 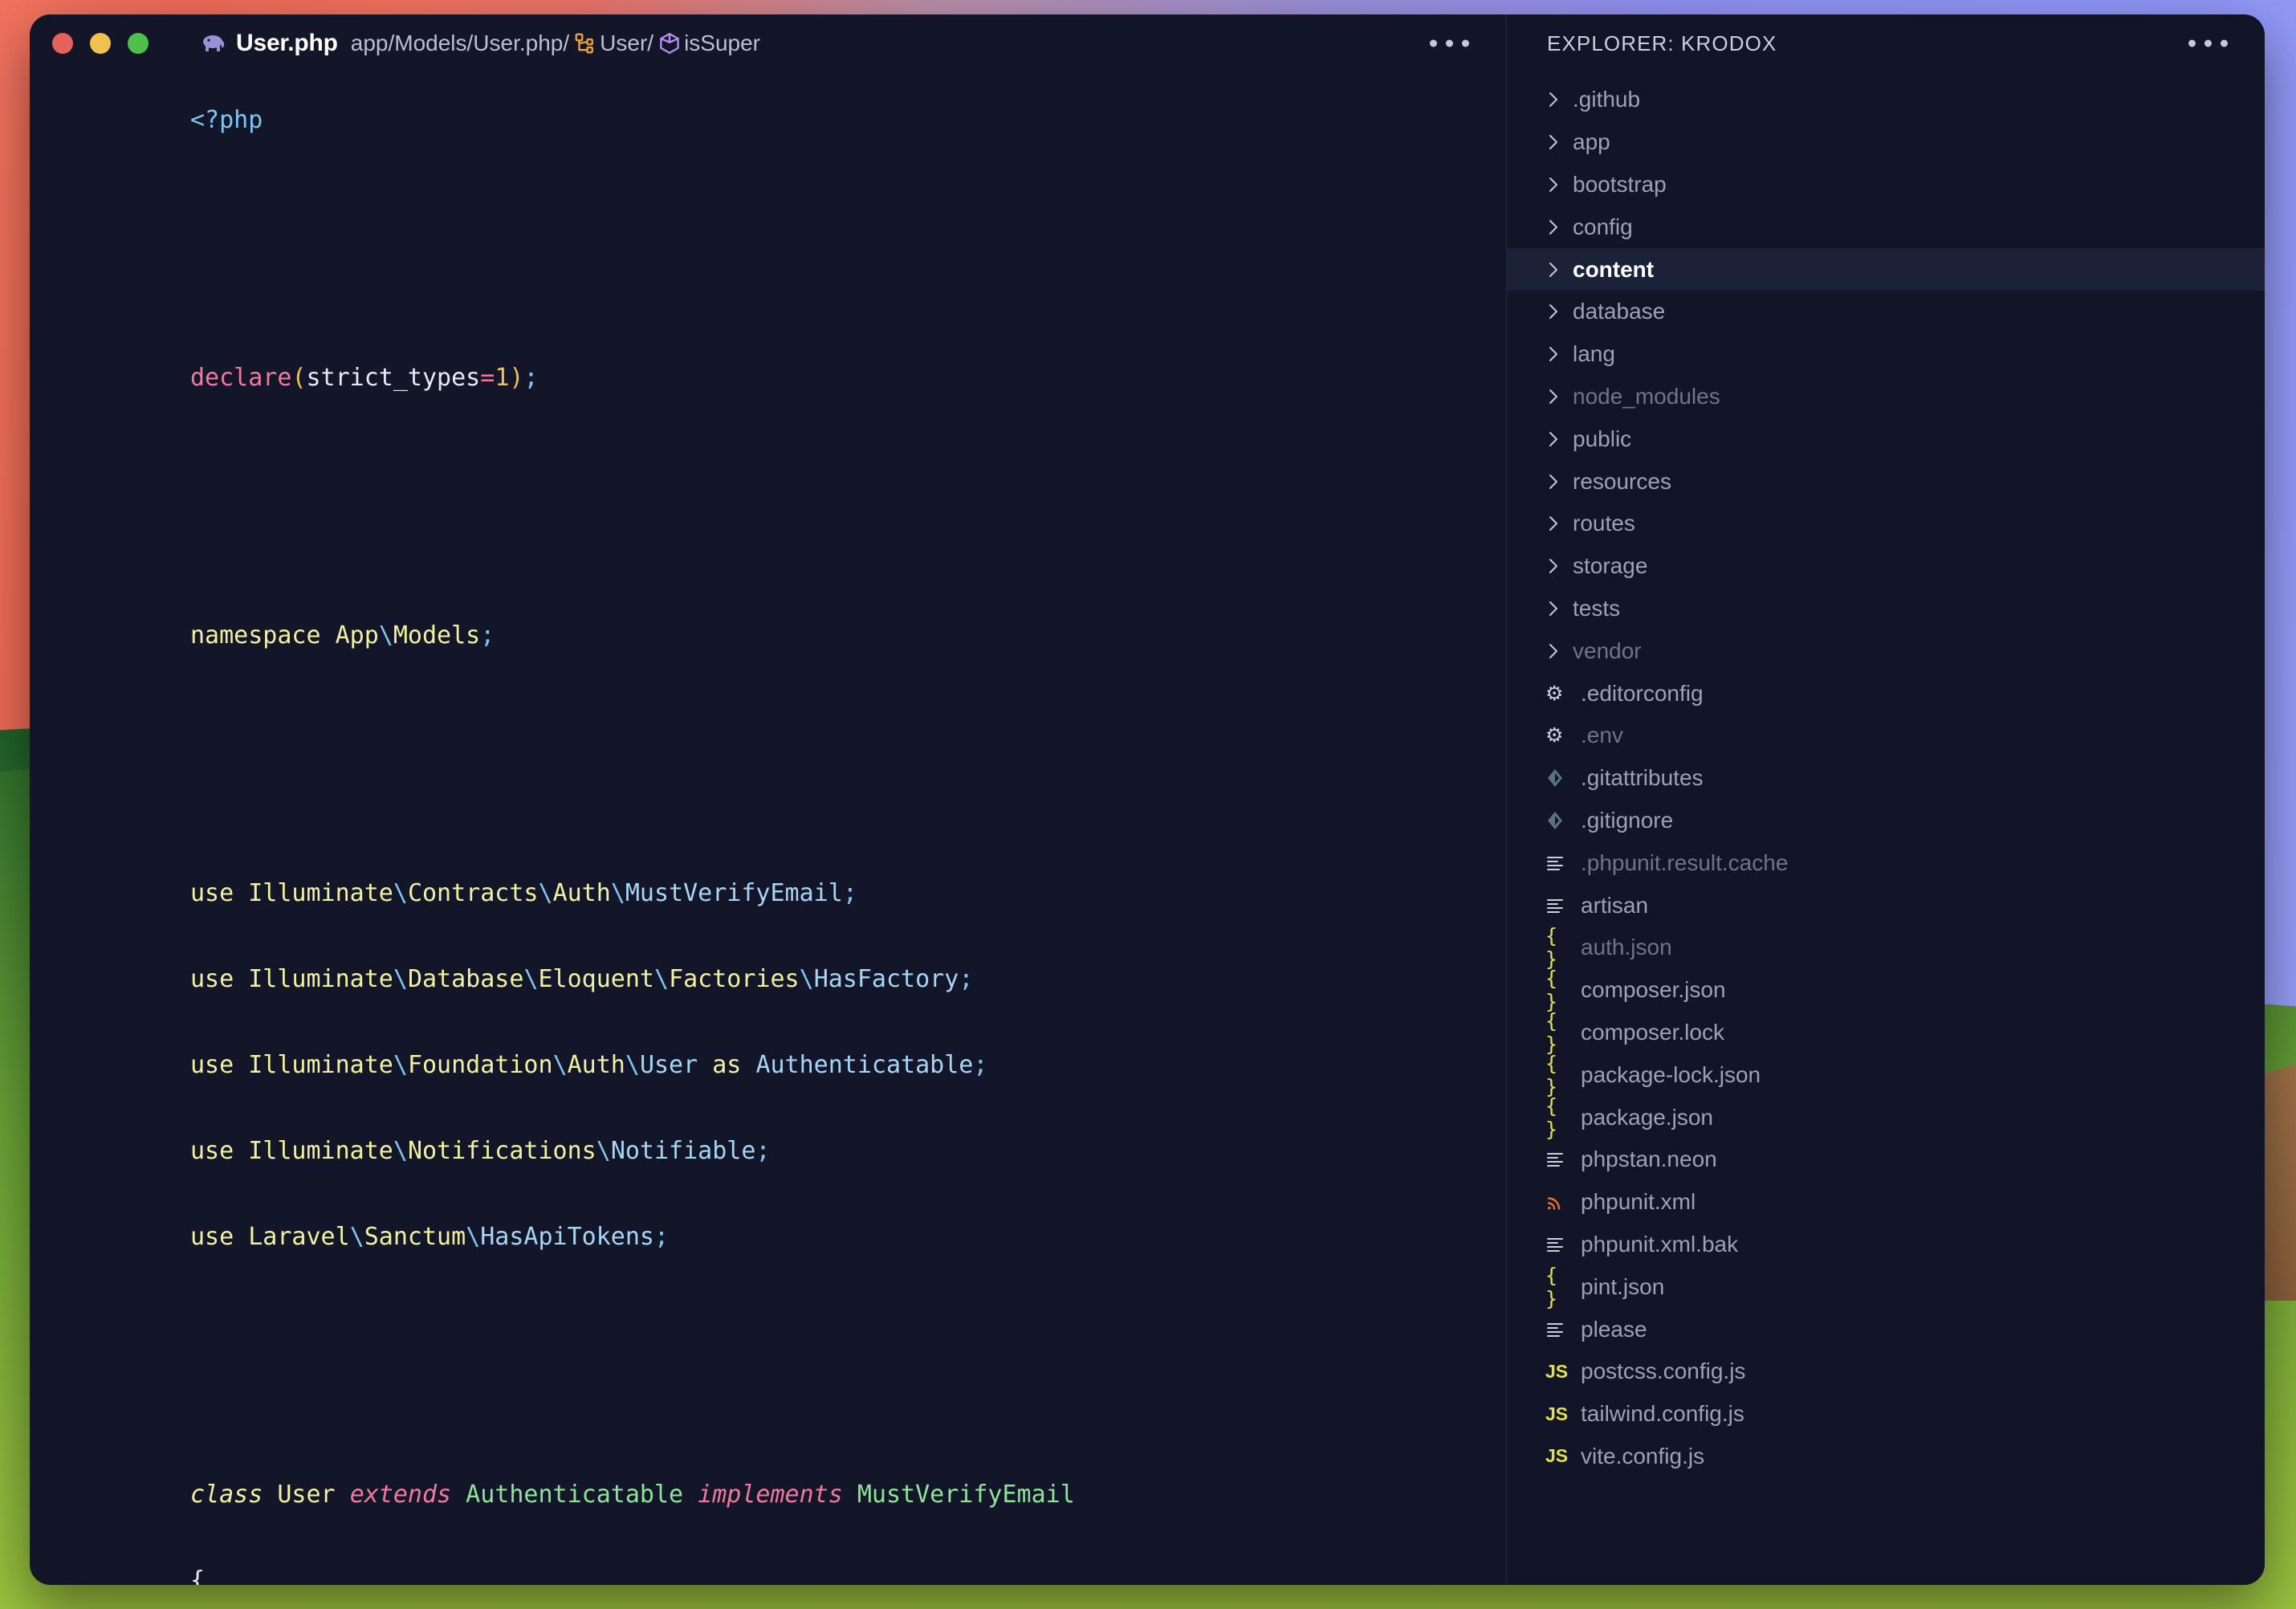 What do you see at coordinates (1886, 100) in the screenshot?
I see `tree-folder-row: .github` at bounding box center [1886, 100].